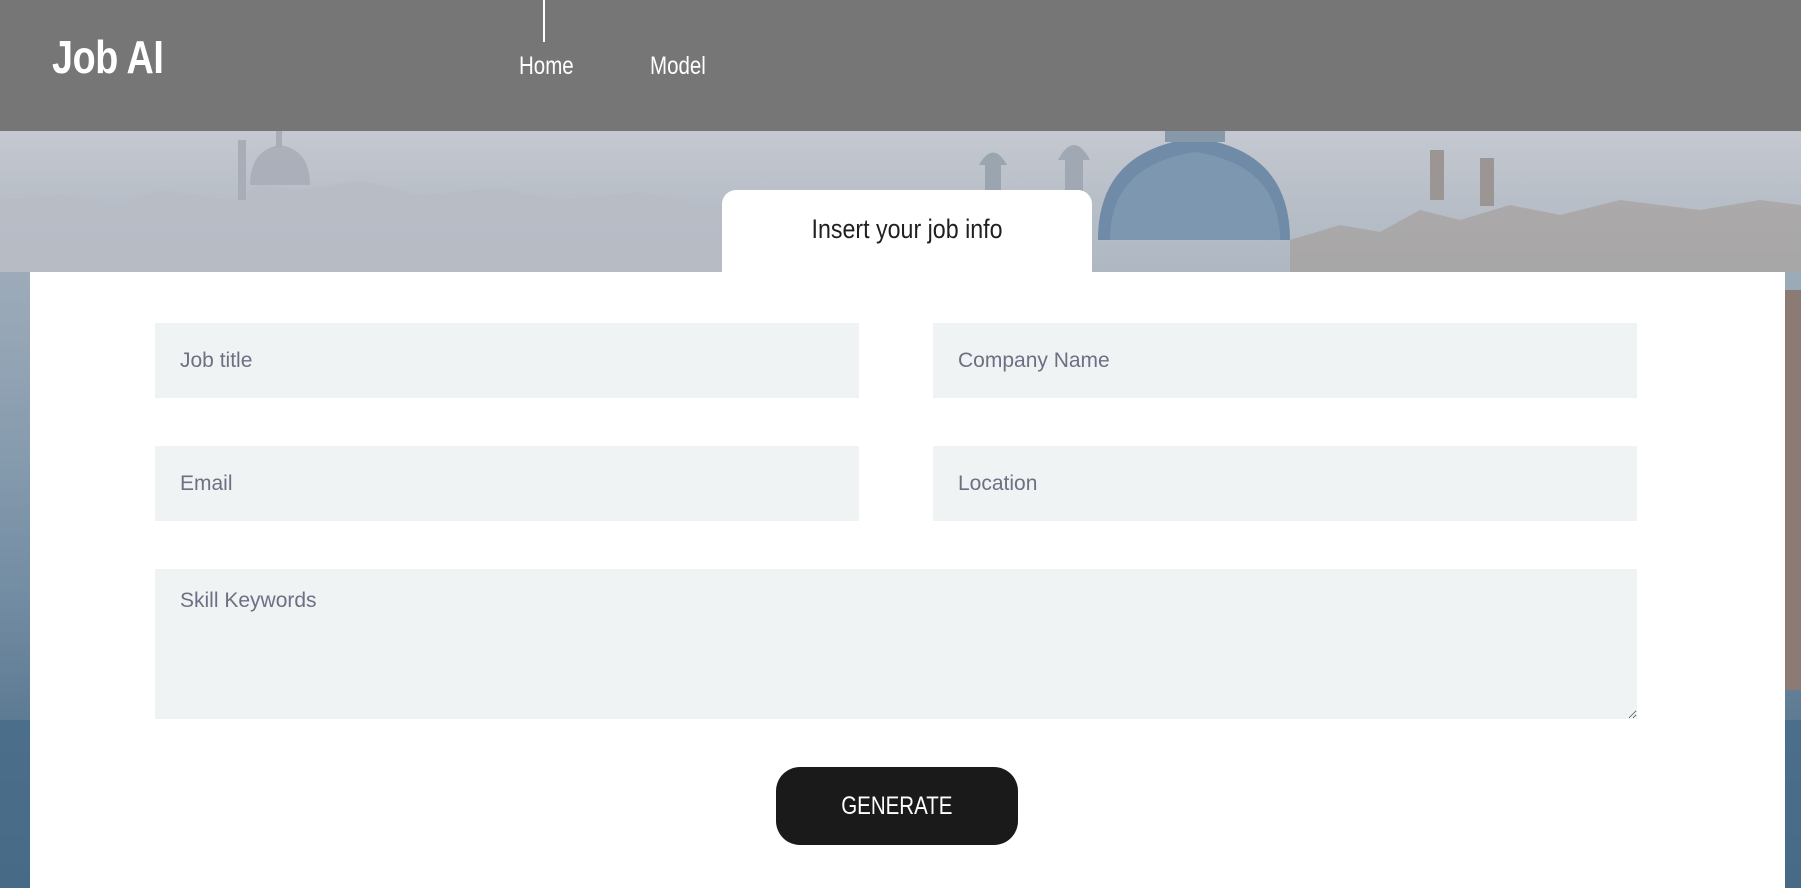 This screenshot has width=1801, height=888. I want to click on form-tab: Insert your job info, so click(907, 232).